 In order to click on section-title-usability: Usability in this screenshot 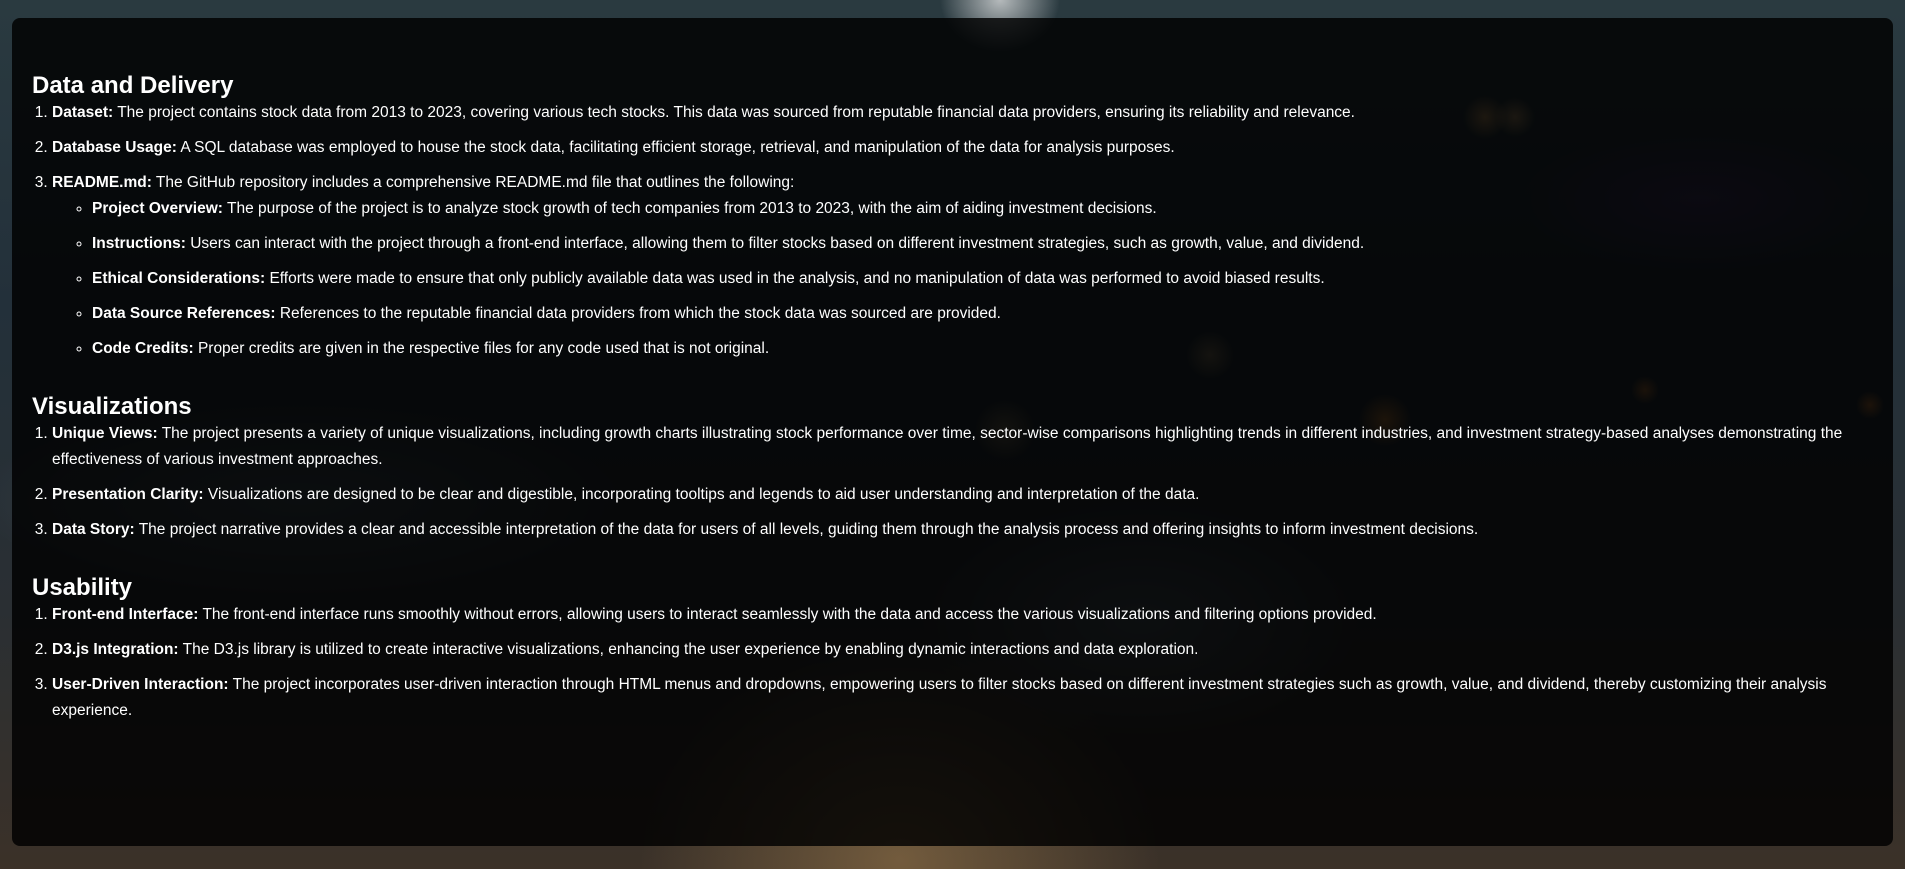, I will do `click(82, 587)`.